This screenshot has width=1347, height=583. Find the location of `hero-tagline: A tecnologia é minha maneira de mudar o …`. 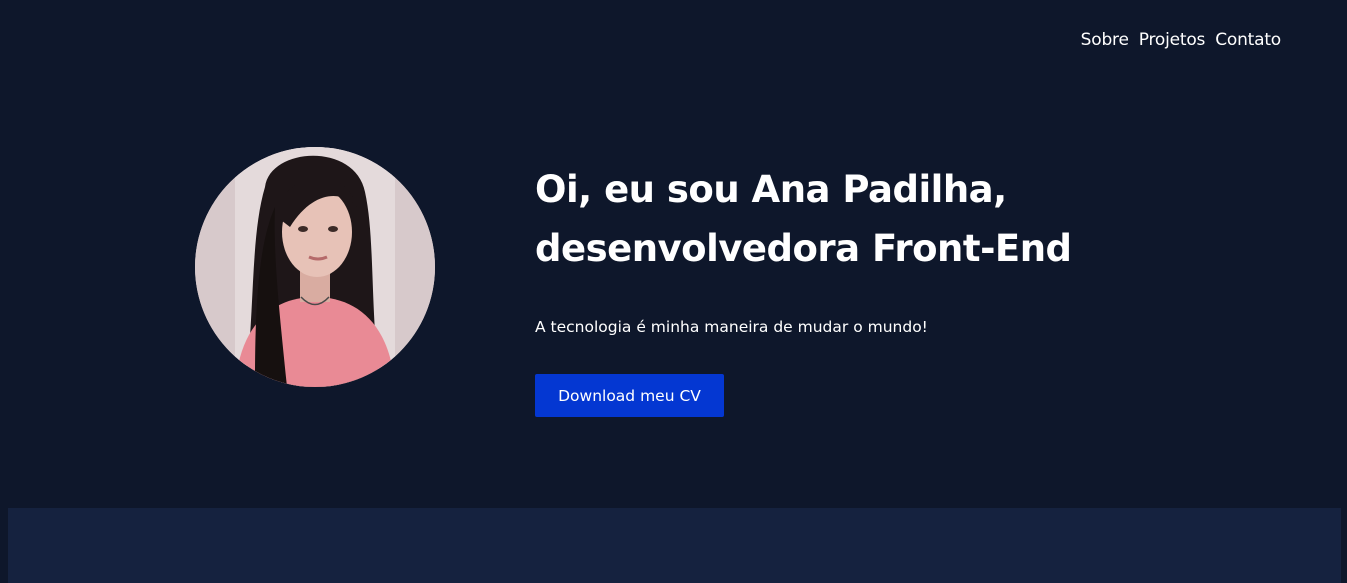

hero-tagline: A tecnologia é minha maneira de mudar o … is located at coordinates (731, 327).